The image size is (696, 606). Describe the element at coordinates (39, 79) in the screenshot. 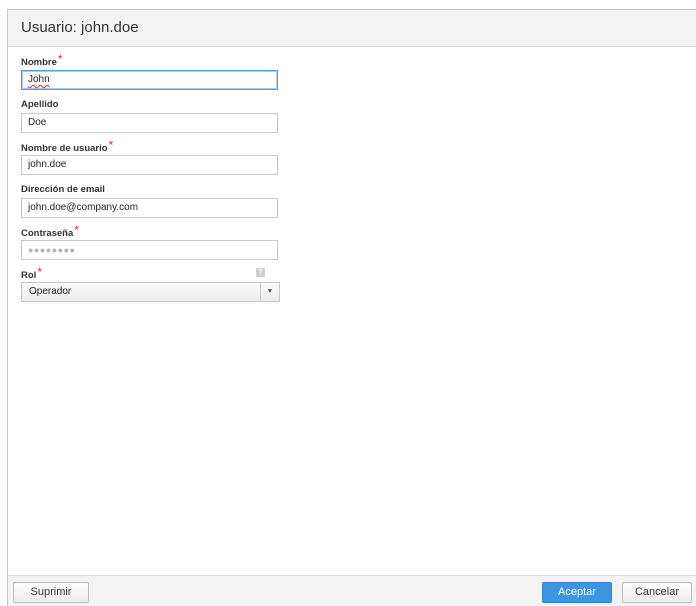

I see `first-name-value: John` at that location.